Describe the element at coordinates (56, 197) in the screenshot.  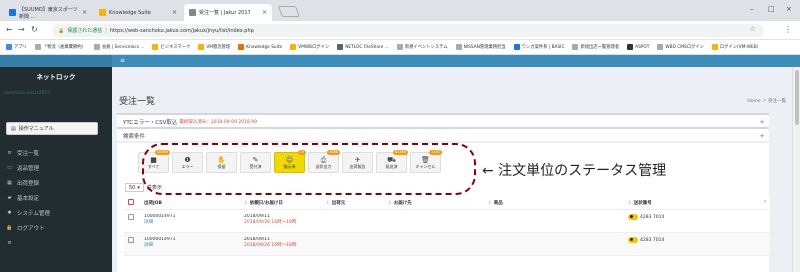
I see `sidebar-item-4: ▰ 基本設定` at that location.